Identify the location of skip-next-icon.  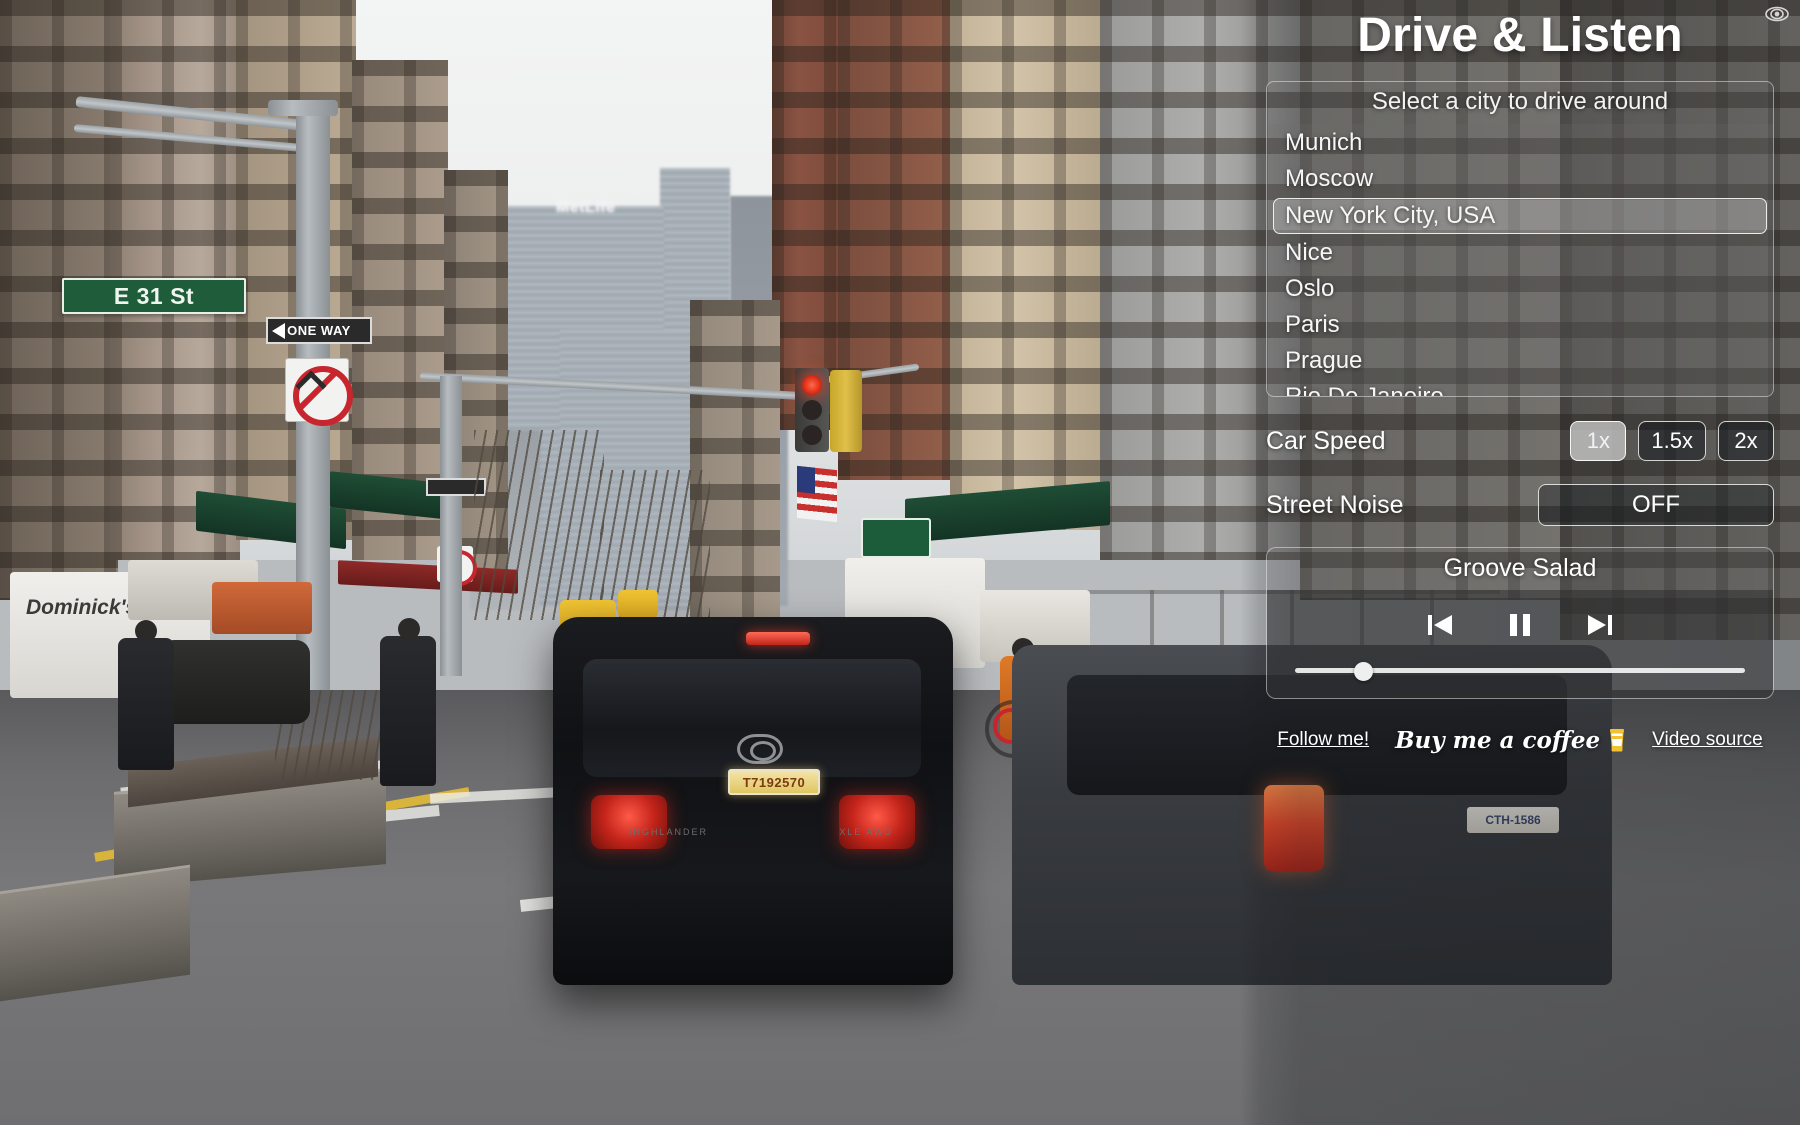
(1600, 625).